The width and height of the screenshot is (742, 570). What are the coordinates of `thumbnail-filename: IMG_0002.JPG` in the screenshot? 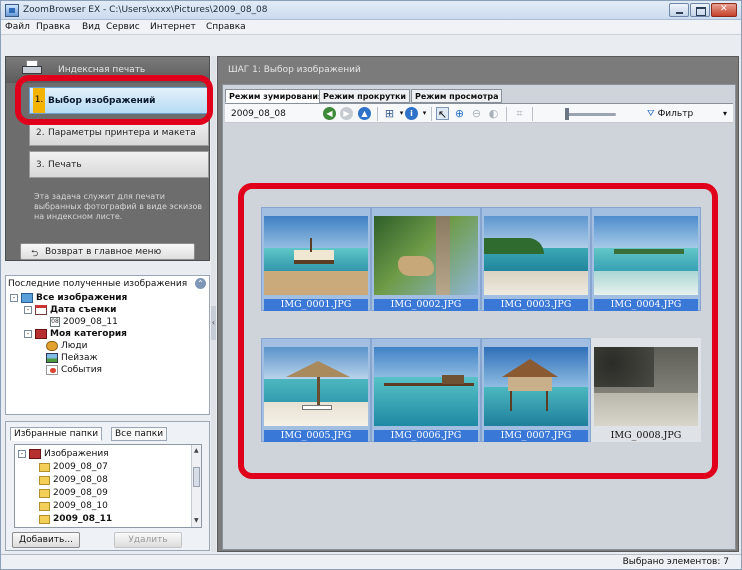 It's located at (426, 305).